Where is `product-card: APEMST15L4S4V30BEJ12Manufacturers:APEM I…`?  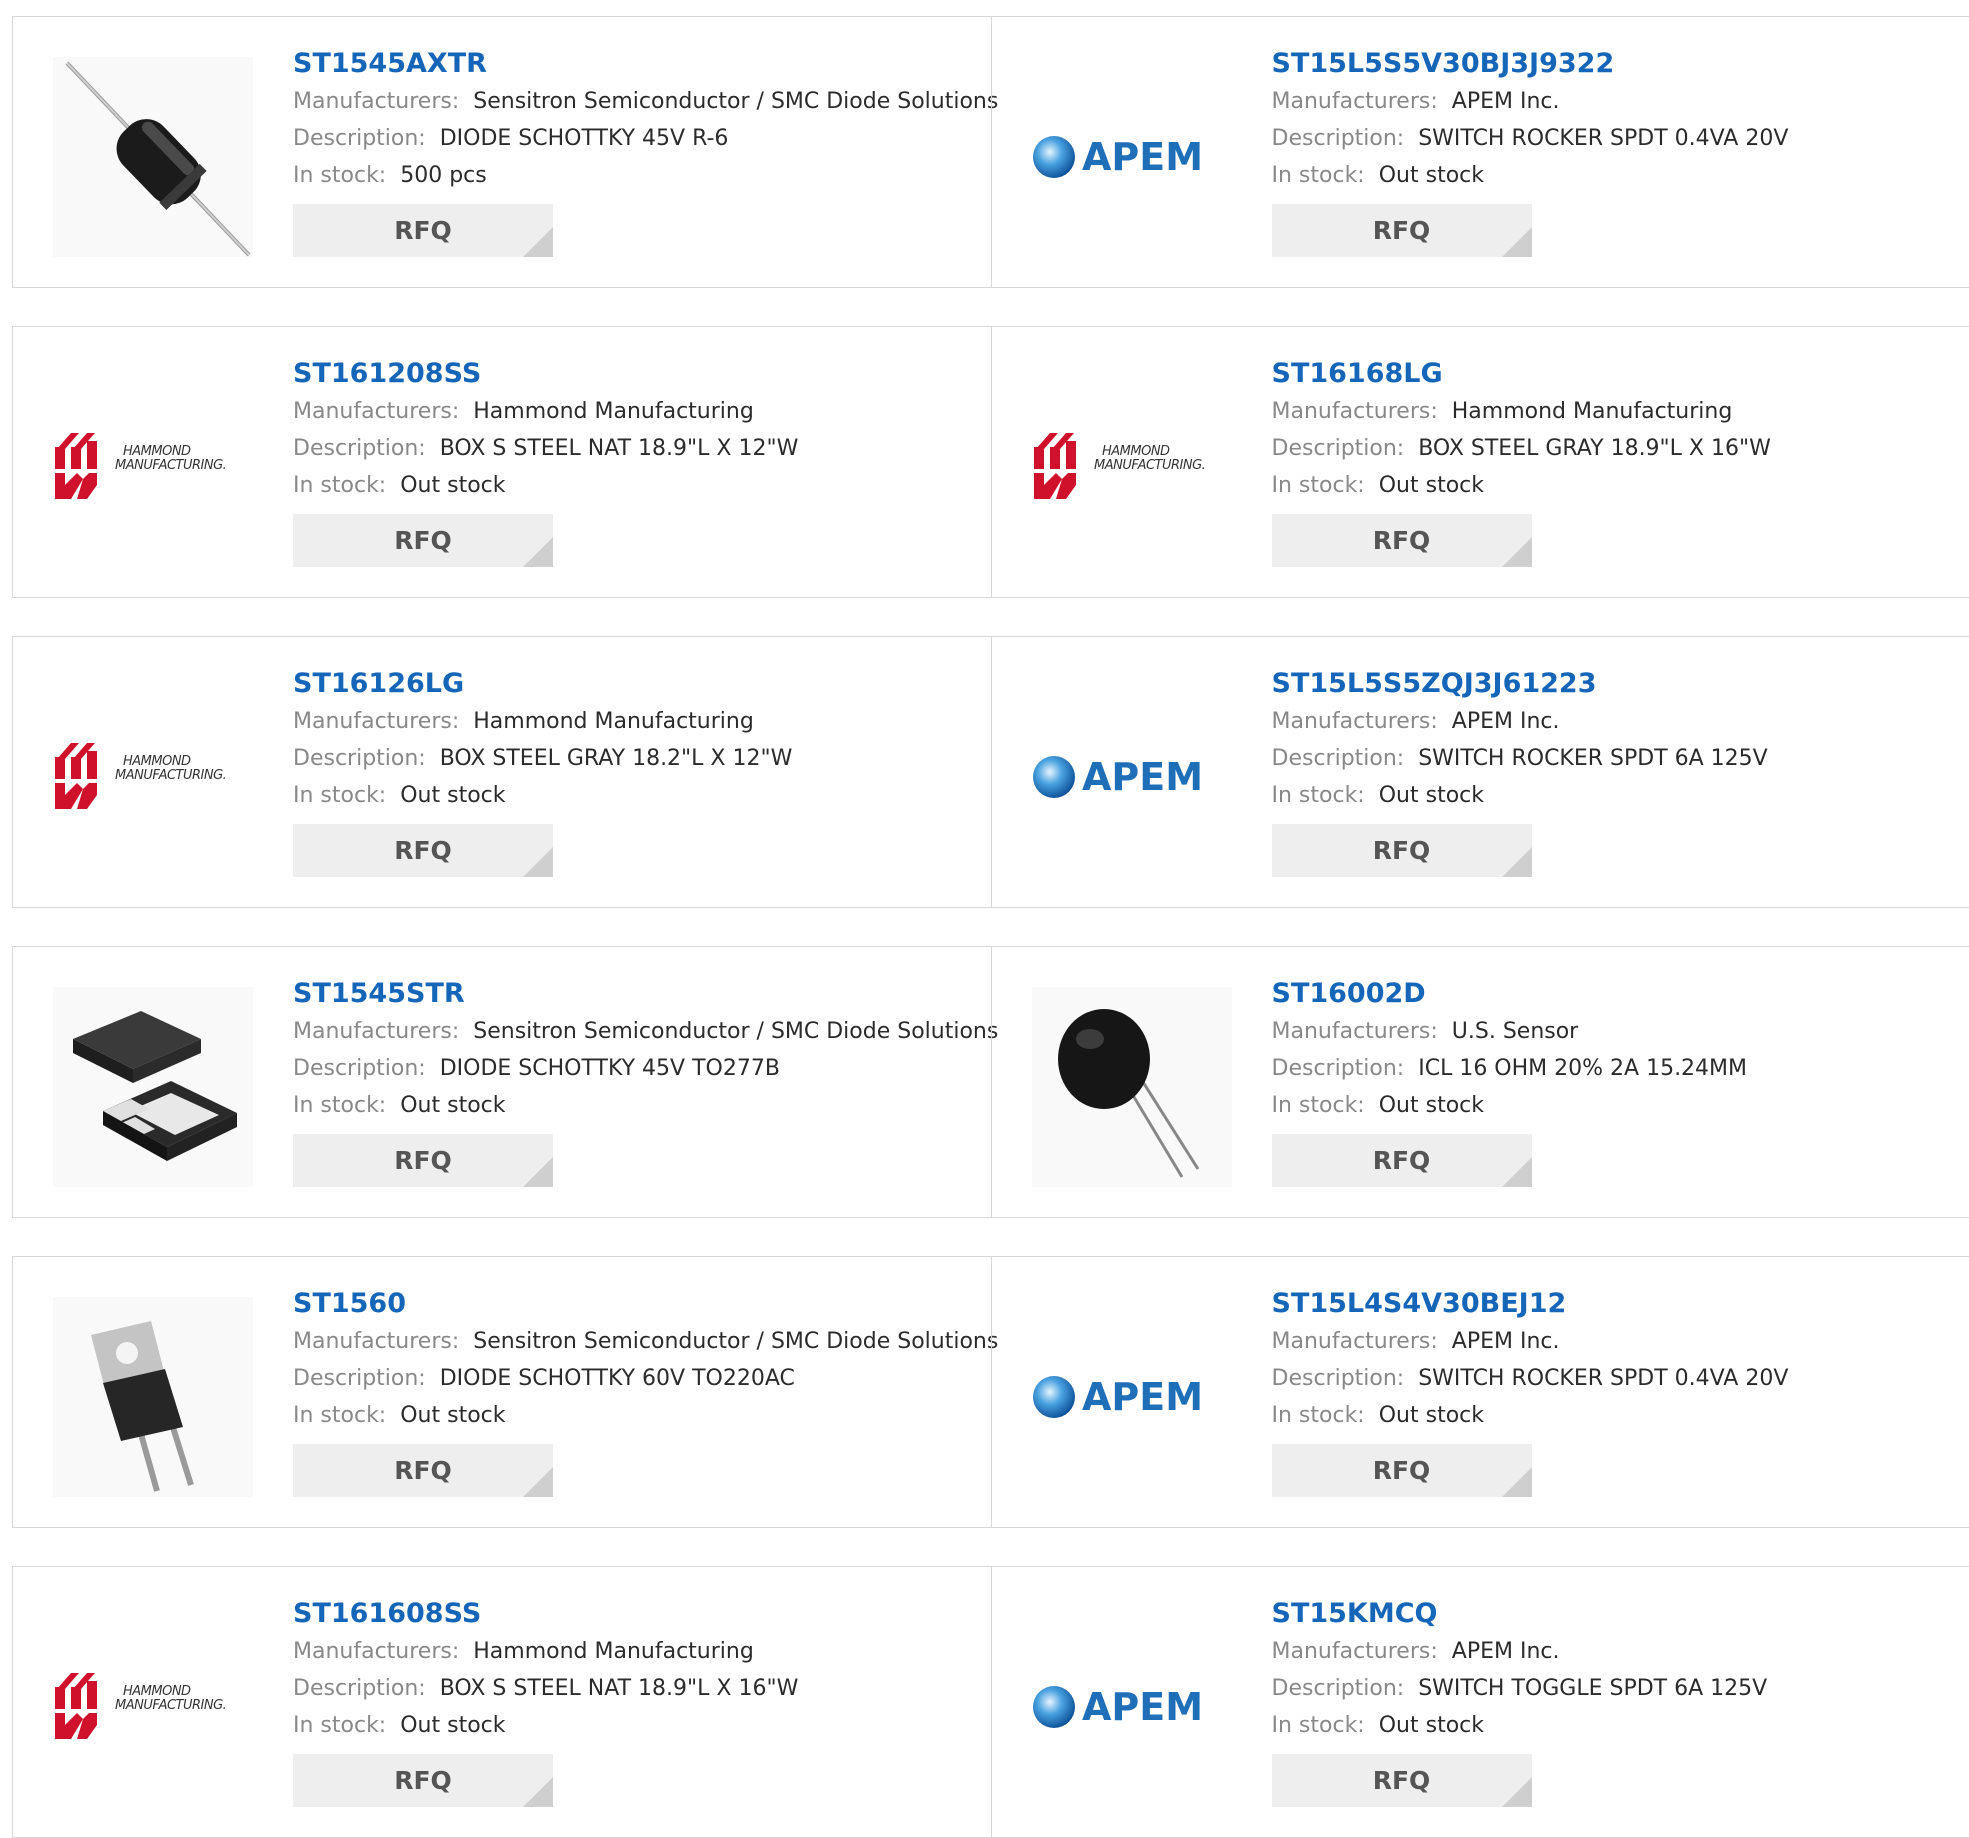
product-card: APEMST15L4S4V30BEJ12Manufacturers:APEM I… is located at coordinates (1480, 1392).